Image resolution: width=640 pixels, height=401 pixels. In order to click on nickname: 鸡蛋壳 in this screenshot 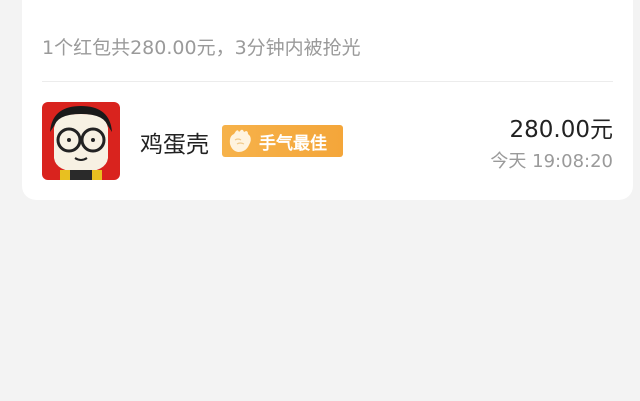, I will do `click(174, 145)`.